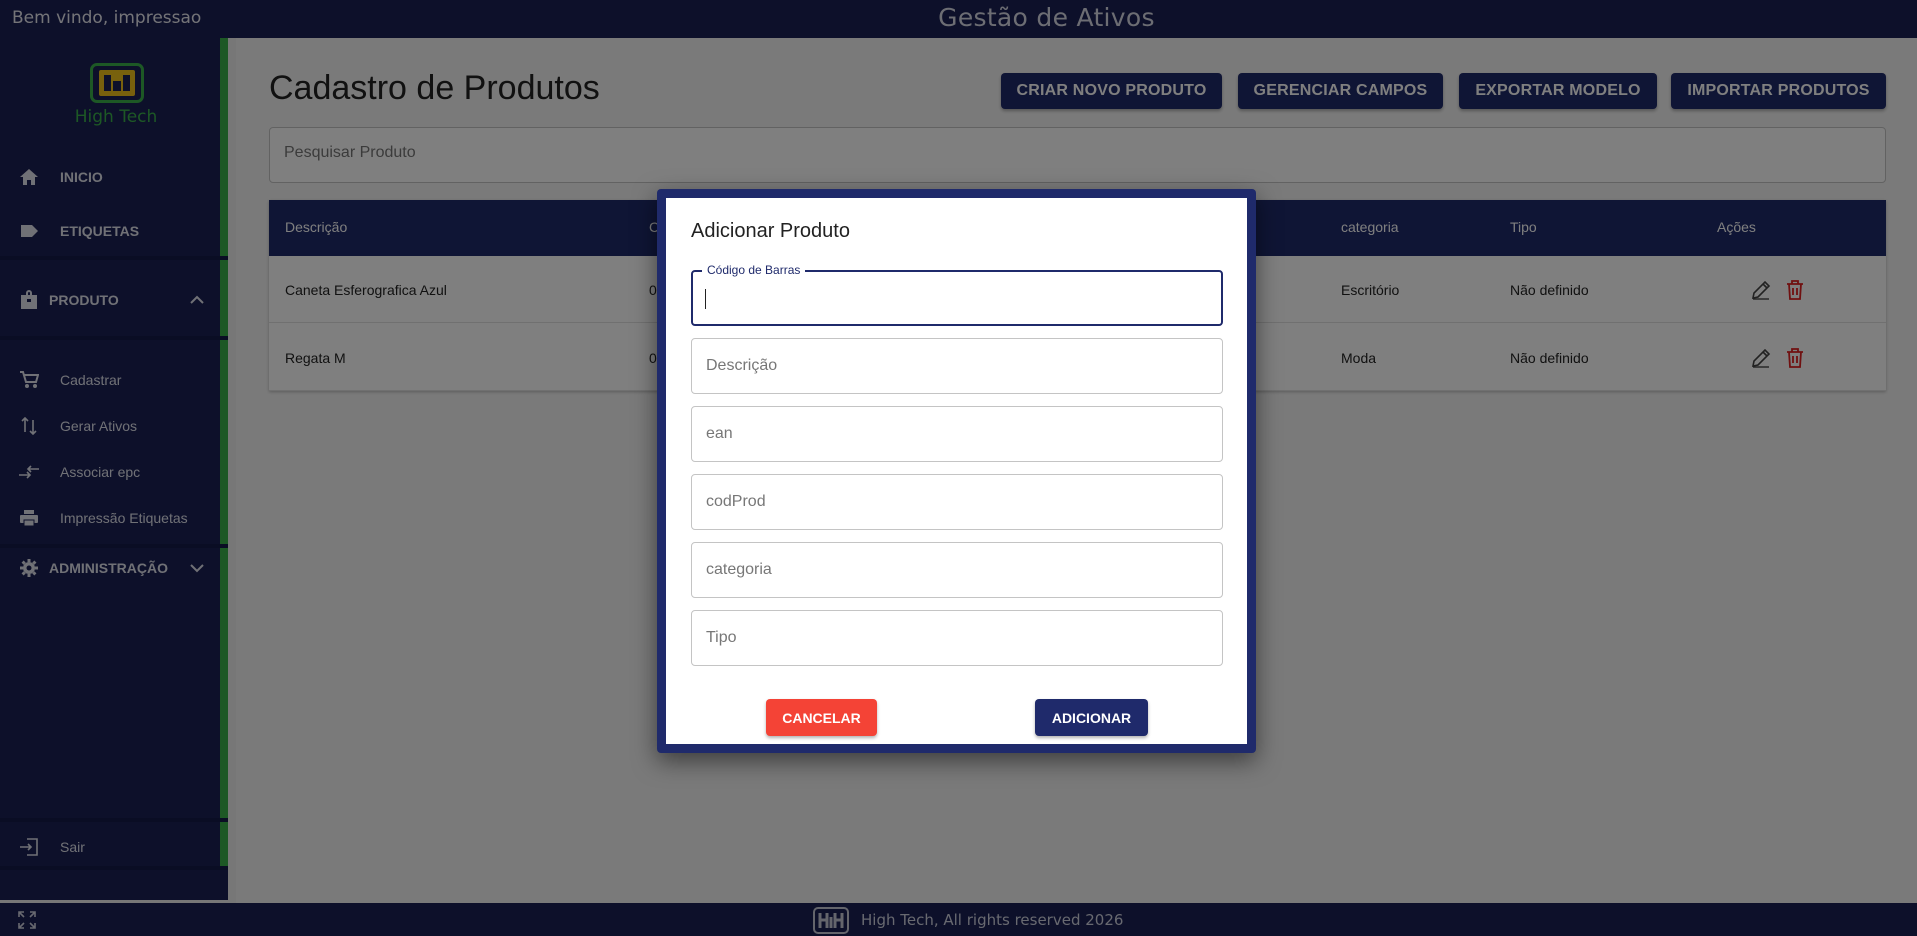  What do you see at coordinates (957, 294) in the screenshot?
I see `barcode-field: Código de Barras` at bounding box center [957, 294].